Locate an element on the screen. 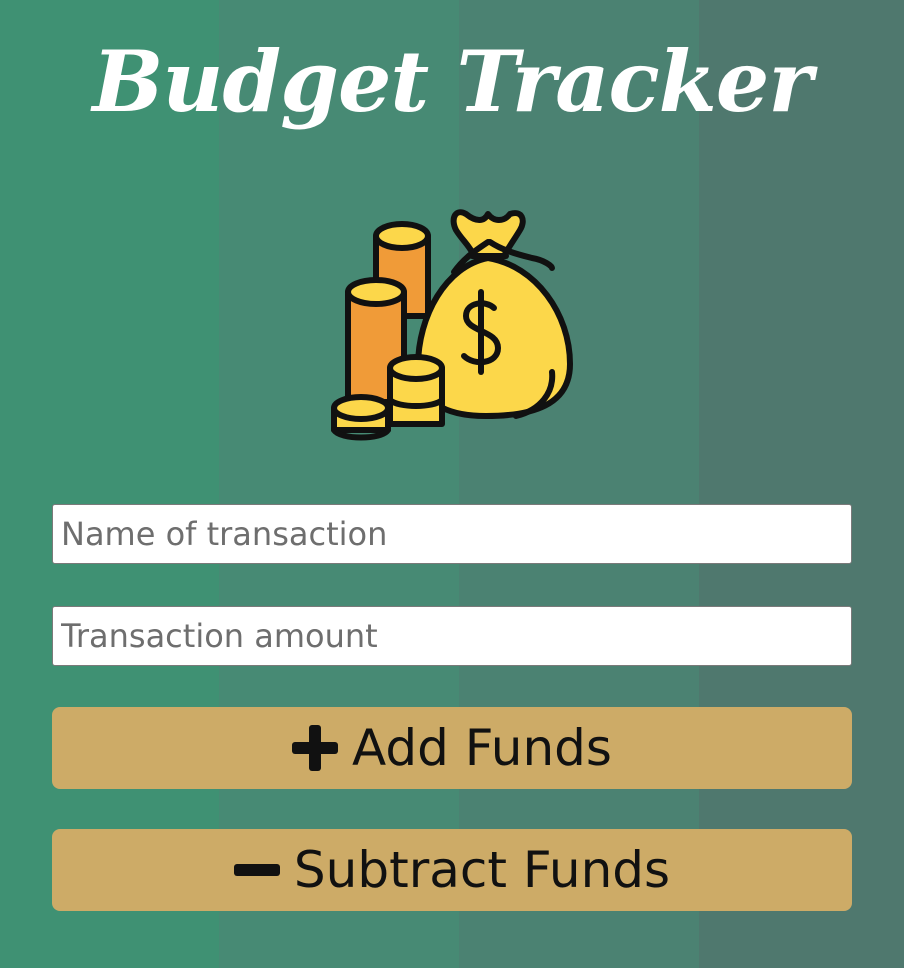 The width and height of the screenshot is (904, 968). add-funds-button: Add Funds is located at coordinates (452, 748).